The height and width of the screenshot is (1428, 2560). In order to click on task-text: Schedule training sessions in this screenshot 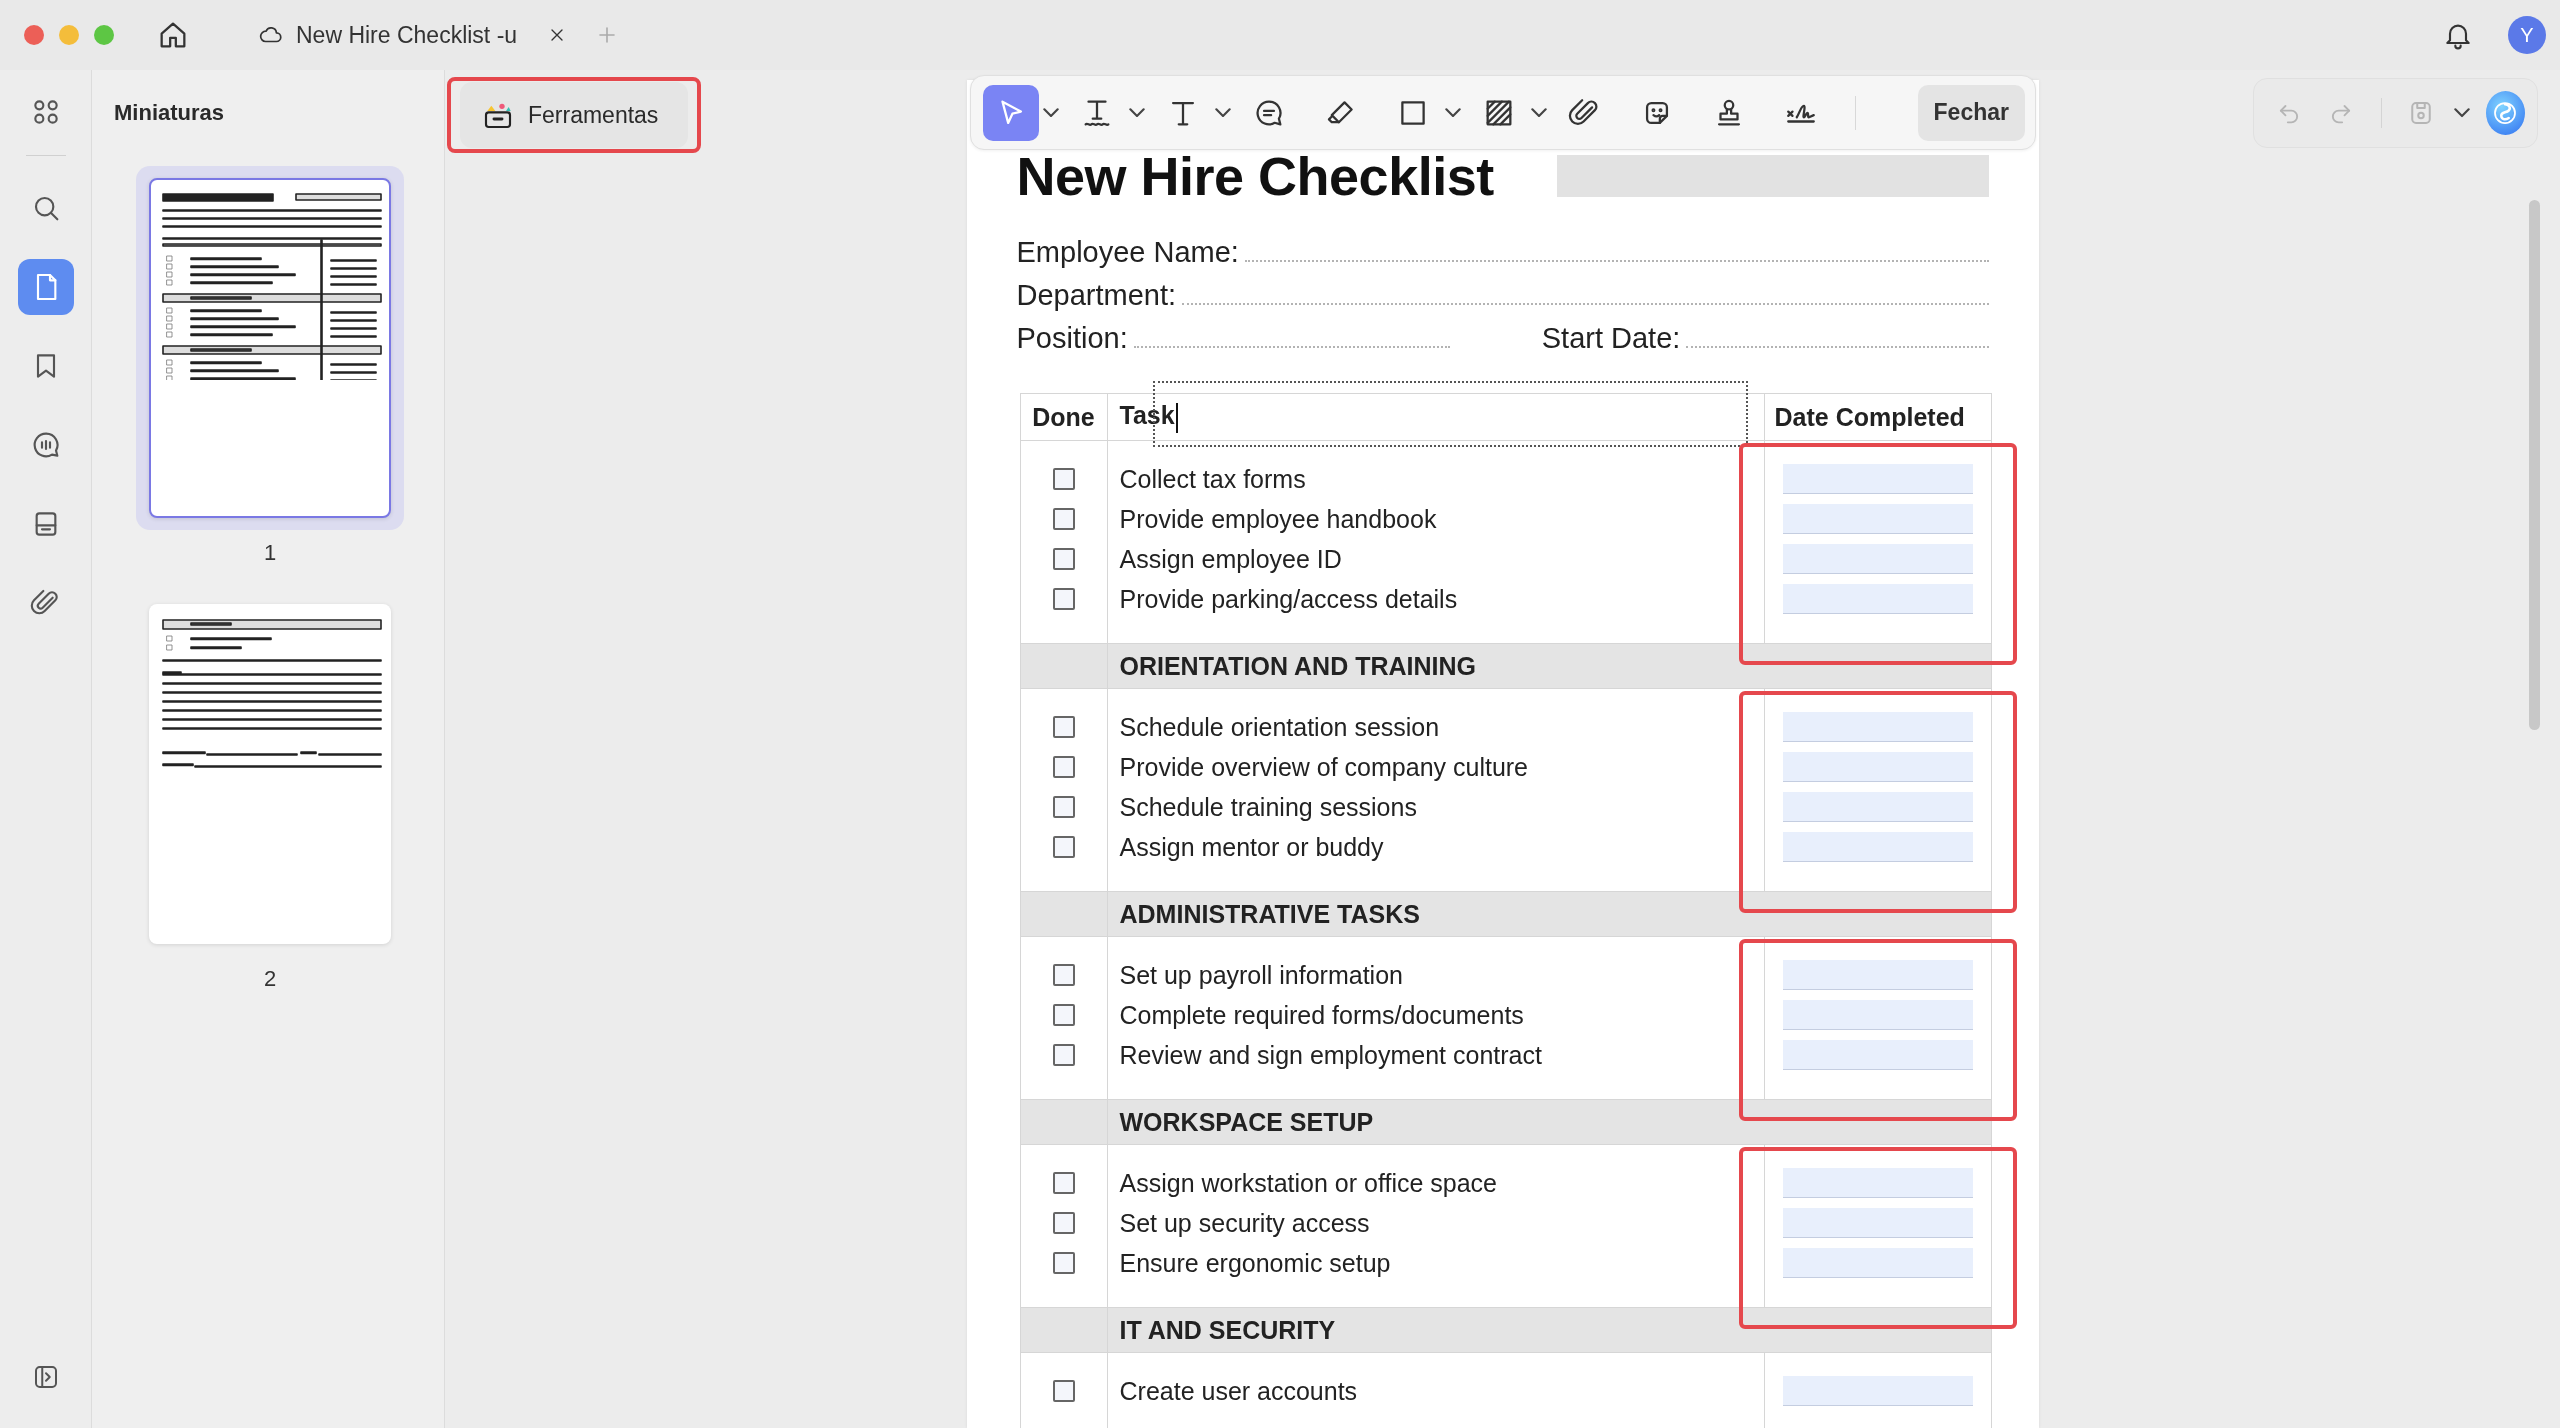, I will do `click(1268, 807)`.